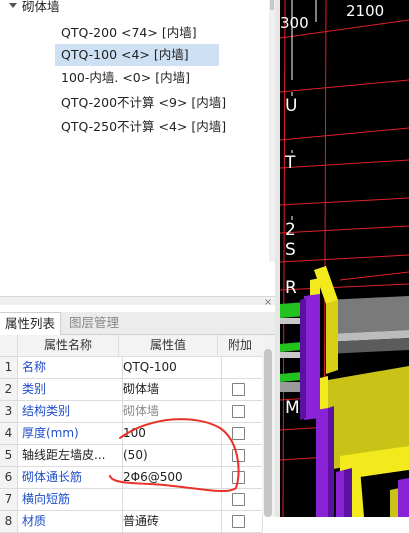 The image size is (409, 533). I want to click on grid-scrollbar-thumb, so click(268, 433).